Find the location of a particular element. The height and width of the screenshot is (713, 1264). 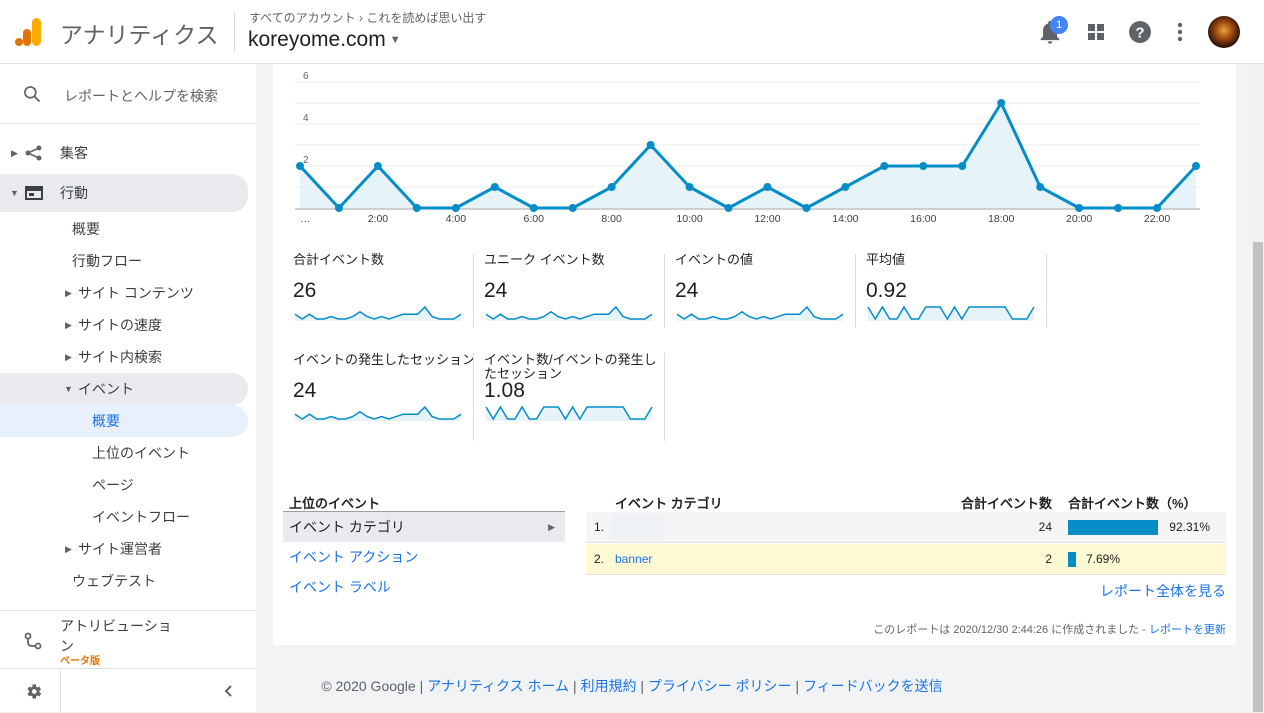

dimension-event-action: イベント アクション is located at coordinates (424, 557).